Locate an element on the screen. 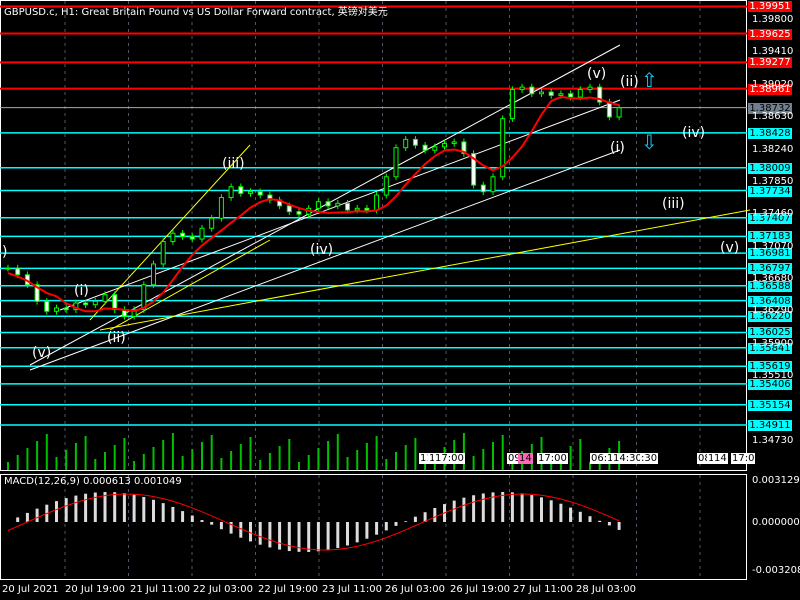 The height and width of the screenshot is (600, 800). event-marker: 14:30 is located at coordinates (627, 458).